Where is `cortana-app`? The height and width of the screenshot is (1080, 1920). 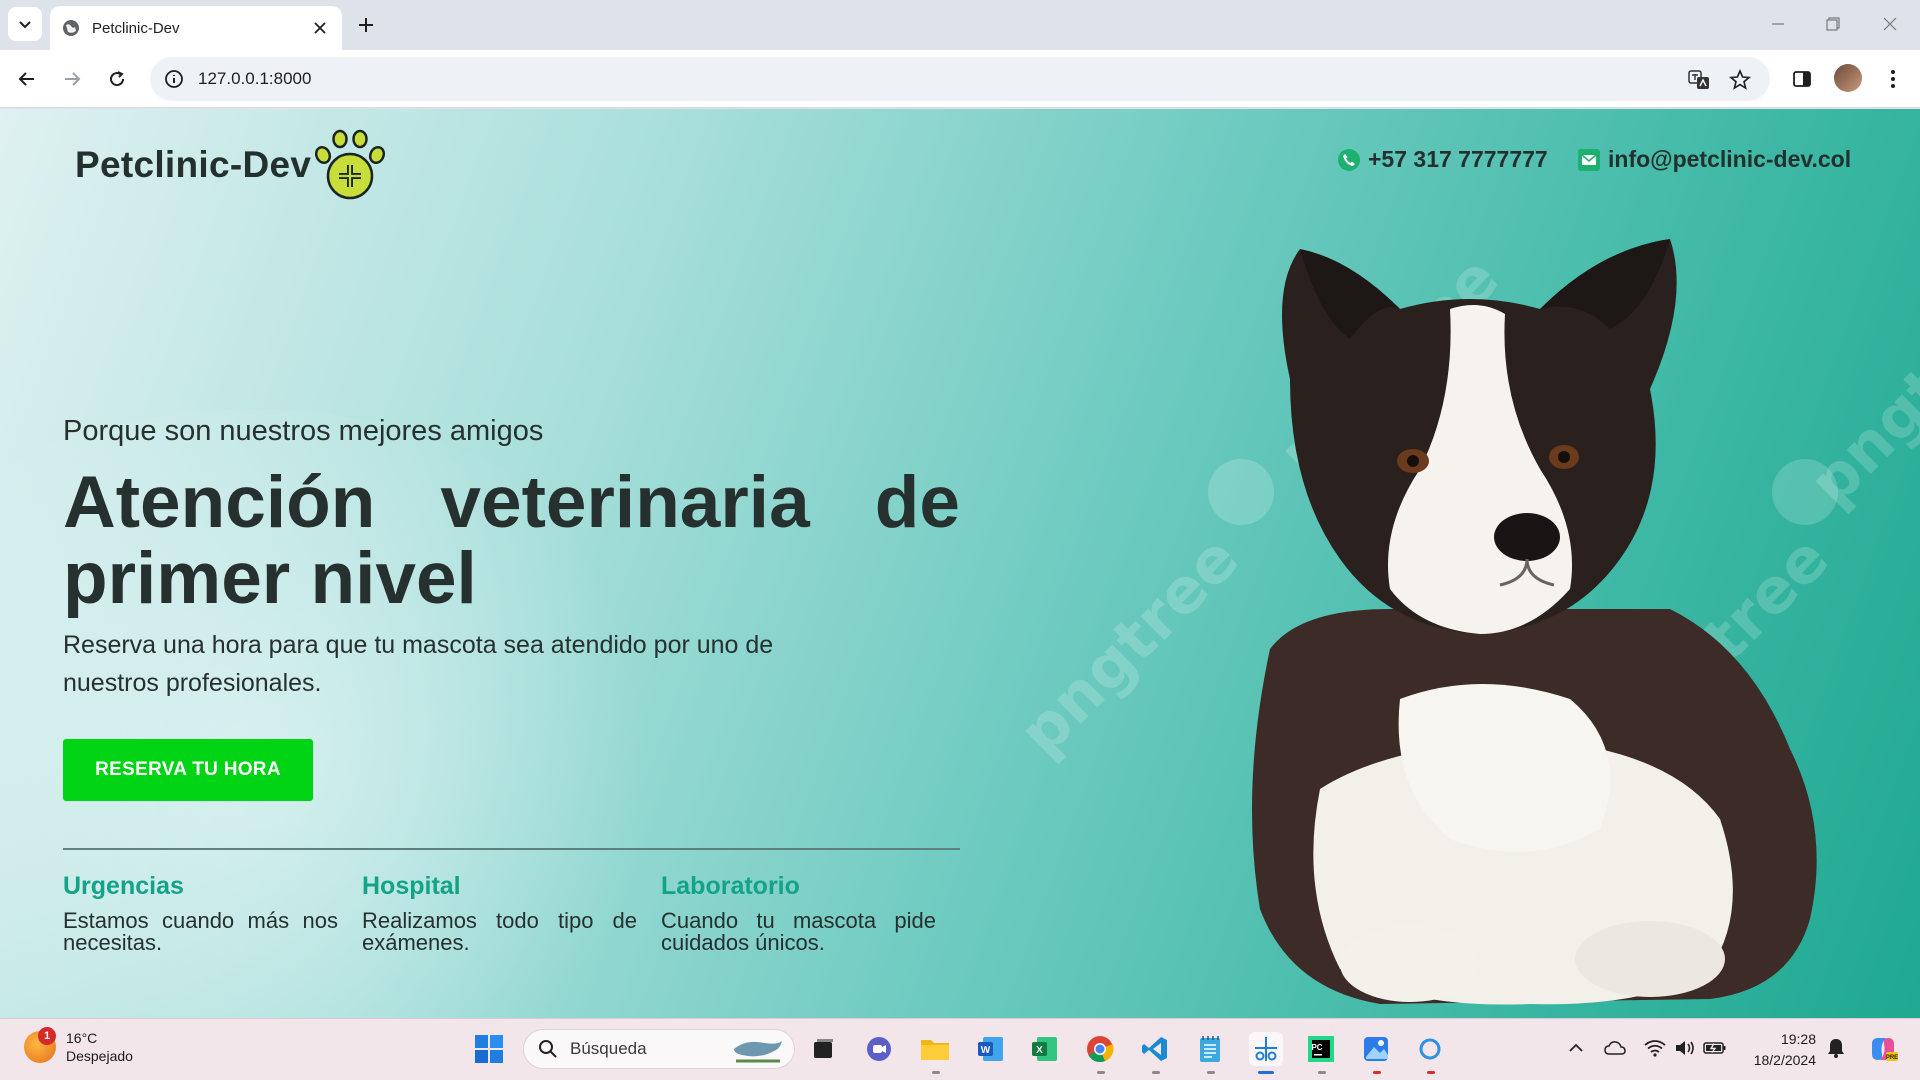 cortana-app is located at coordinates (1430, 1049).